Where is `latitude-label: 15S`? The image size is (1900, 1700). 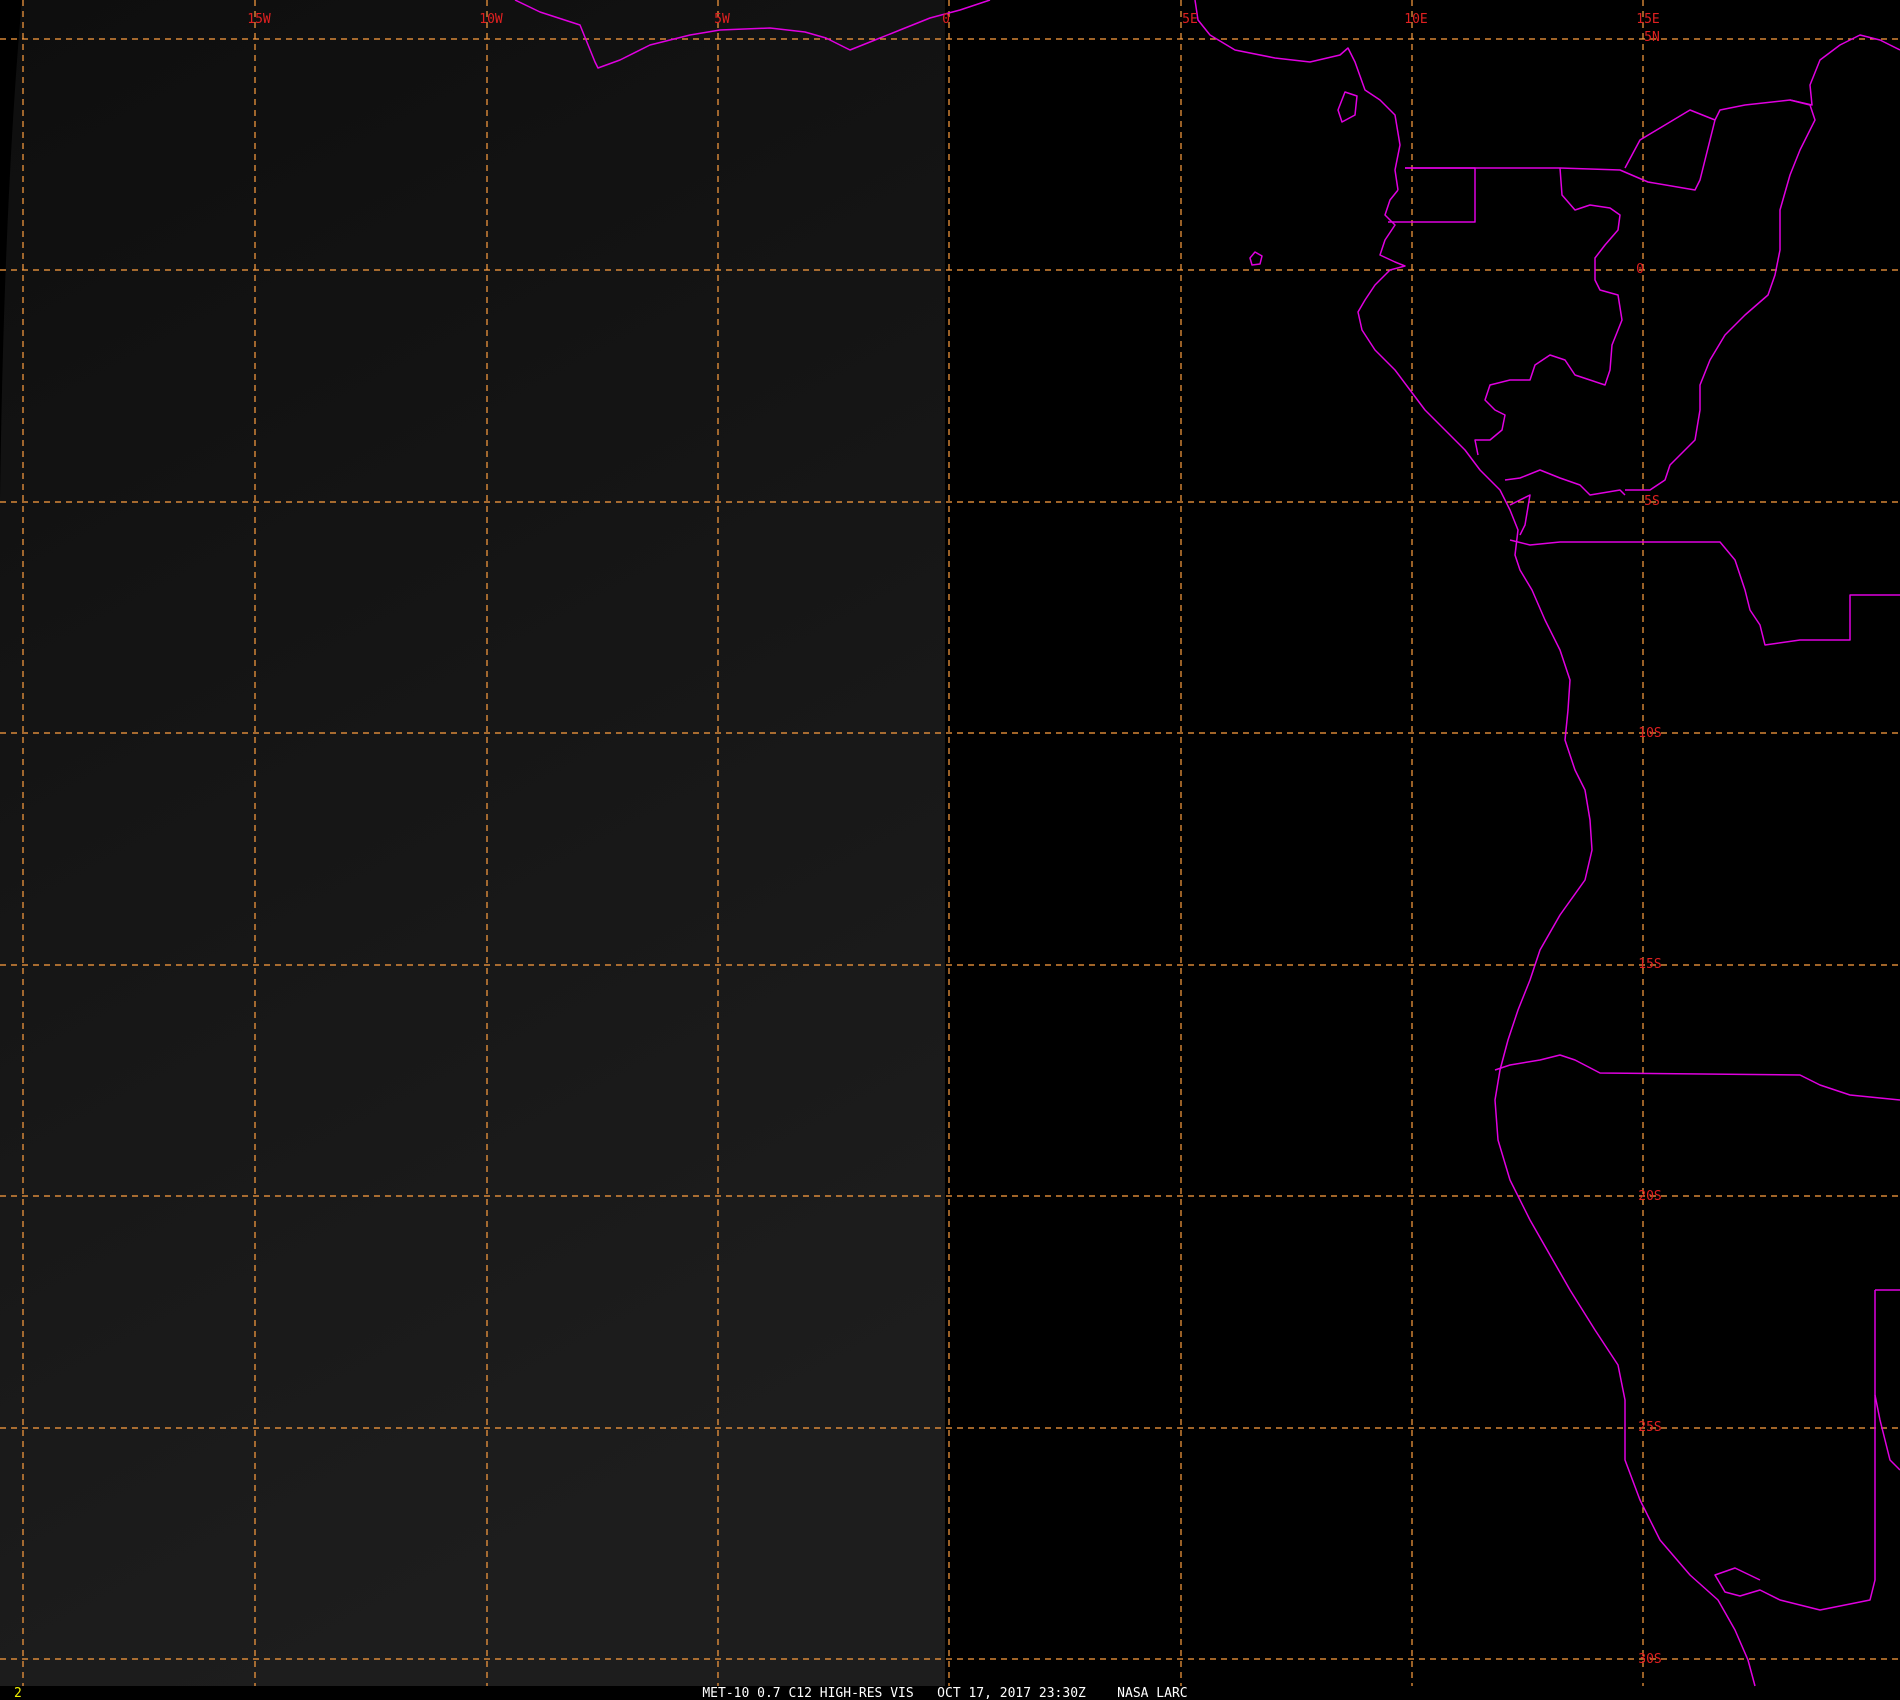 latitude-label: 15S is located at coordinates (1649, 964).